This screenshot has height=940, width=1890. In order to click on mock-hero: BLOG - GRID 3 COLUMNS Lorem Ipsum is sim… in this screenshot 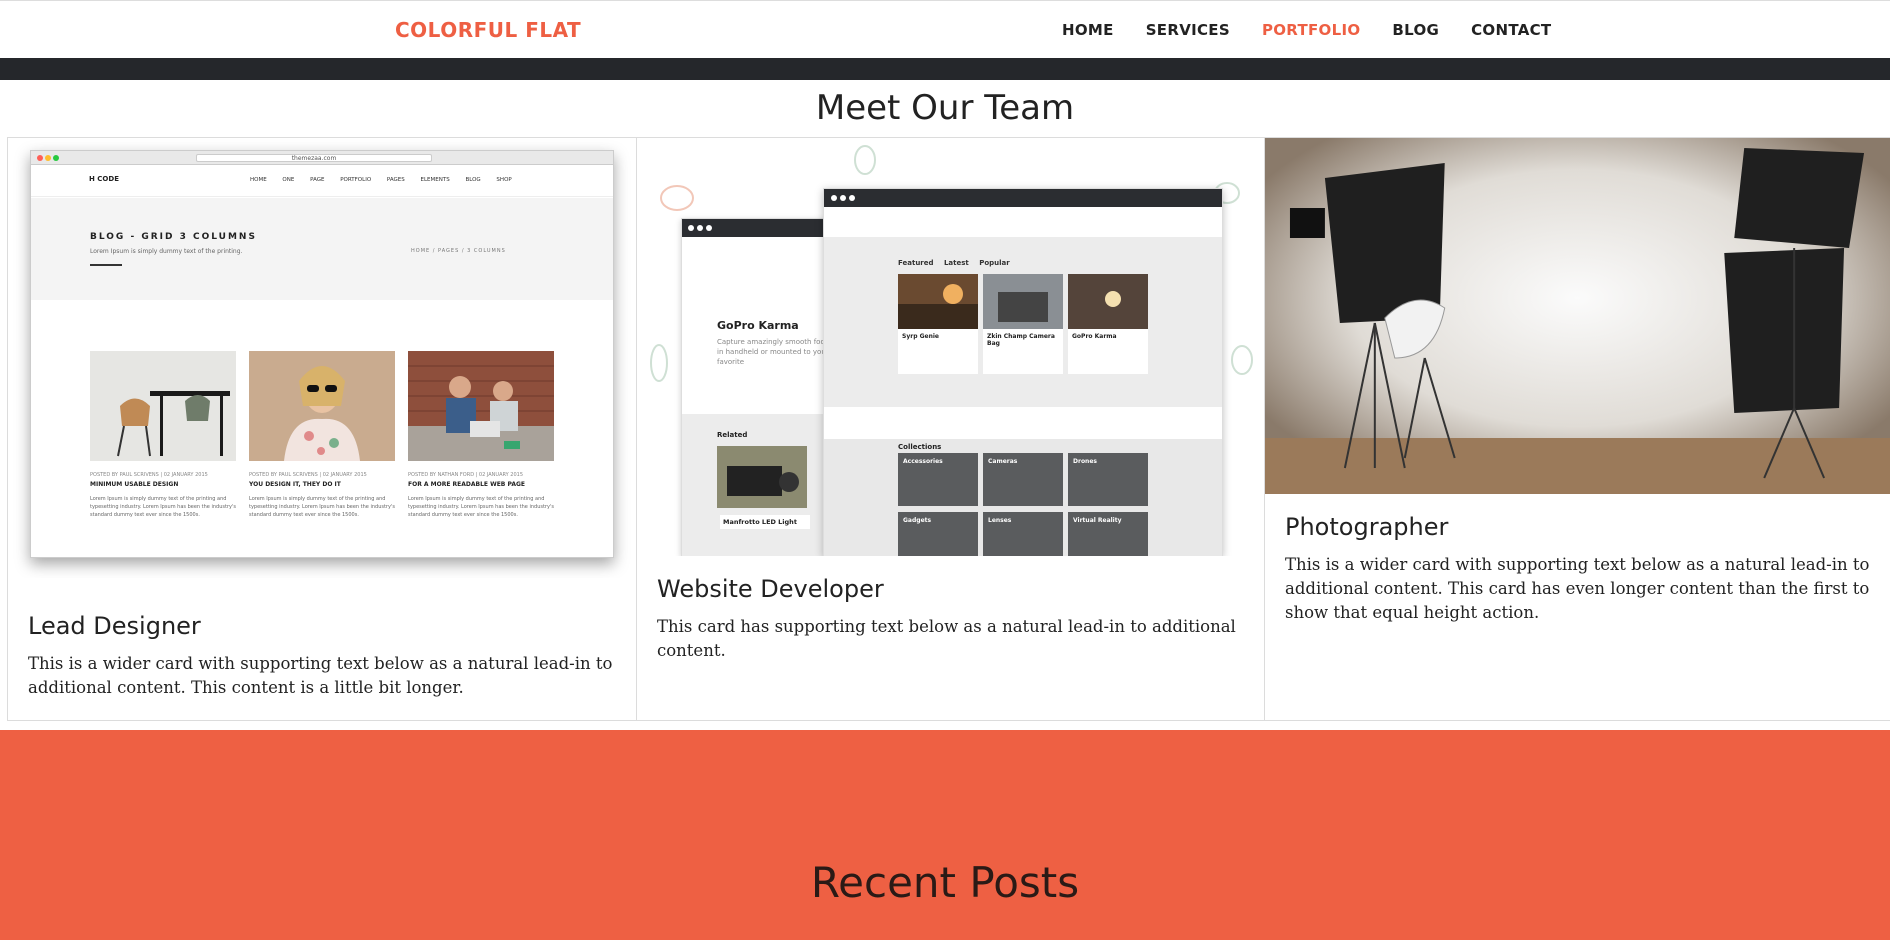, I will do `click(322, 249)`.